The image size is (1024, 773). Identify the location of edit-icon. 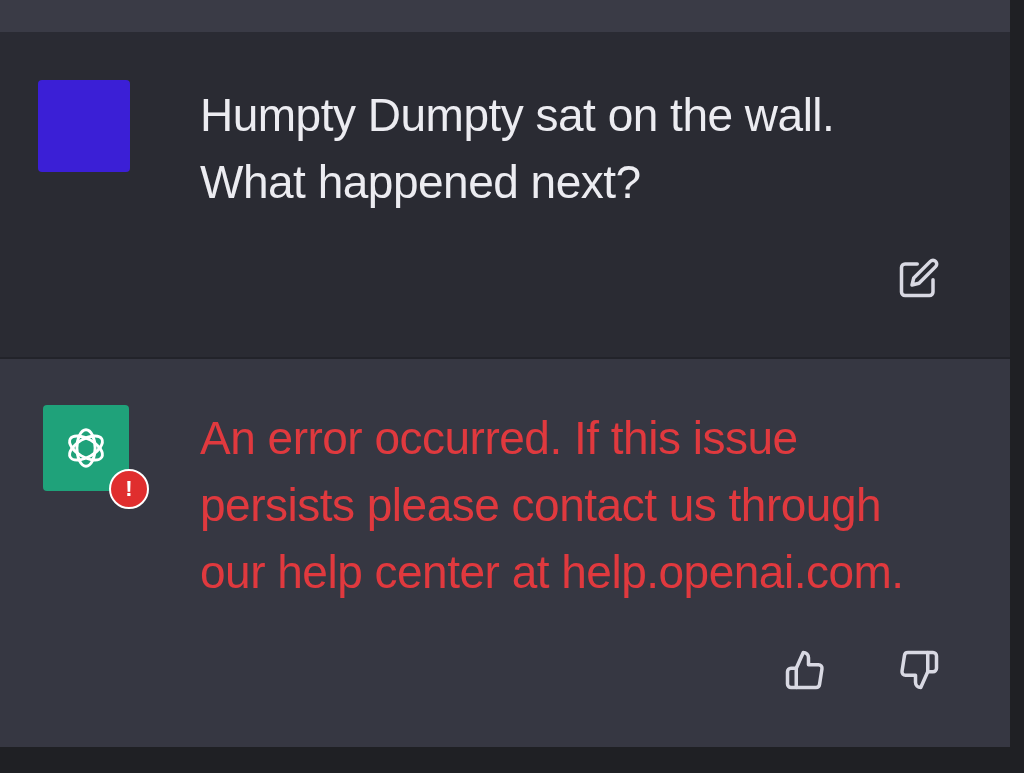
(919, 278).